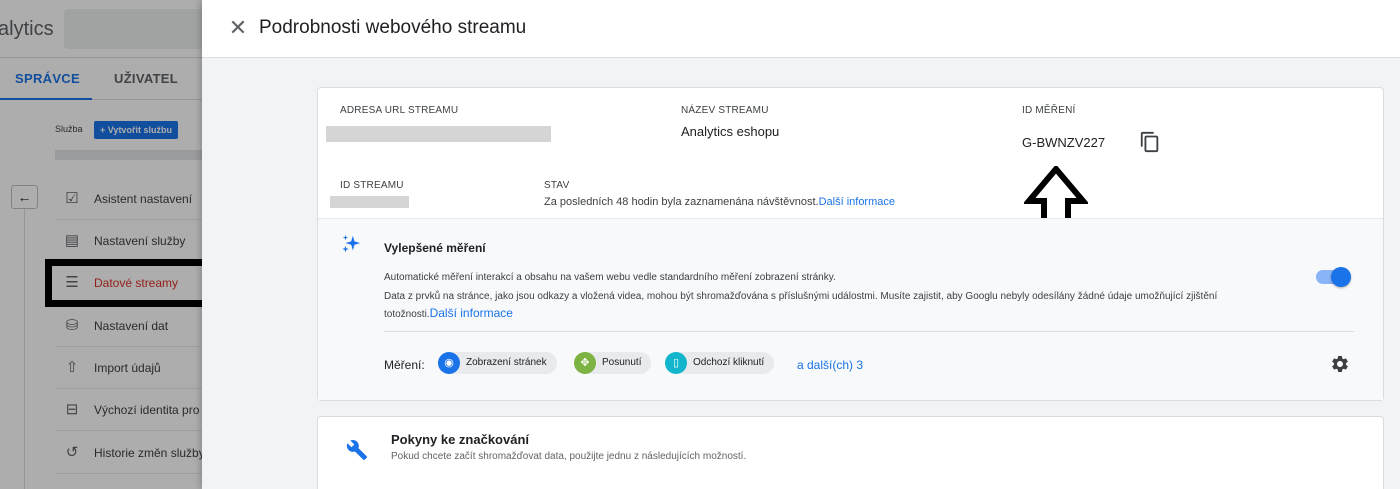 This screenshot has width=1400, height=489. I want to click on sidebar-item-change-history: ↺ Historie změn služby, so click(128, 453).